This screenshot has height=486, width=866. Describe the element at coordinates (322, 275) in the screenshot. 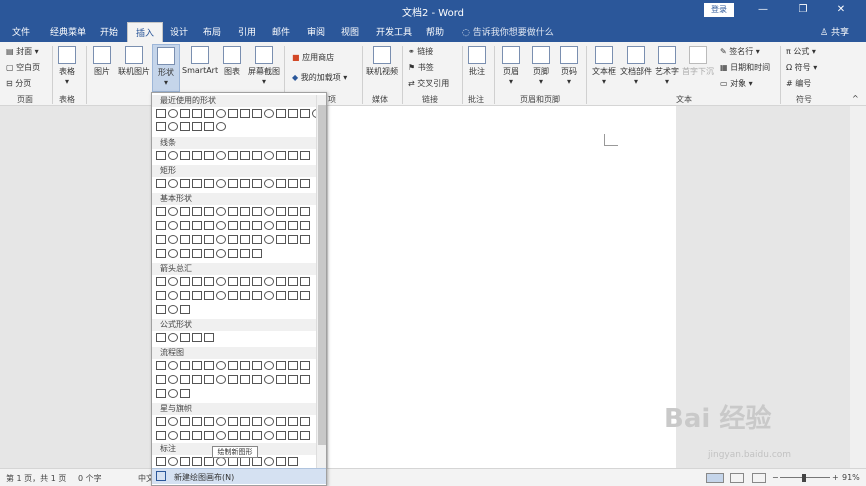

I see `dropdown-scroll-thumb` at that location.